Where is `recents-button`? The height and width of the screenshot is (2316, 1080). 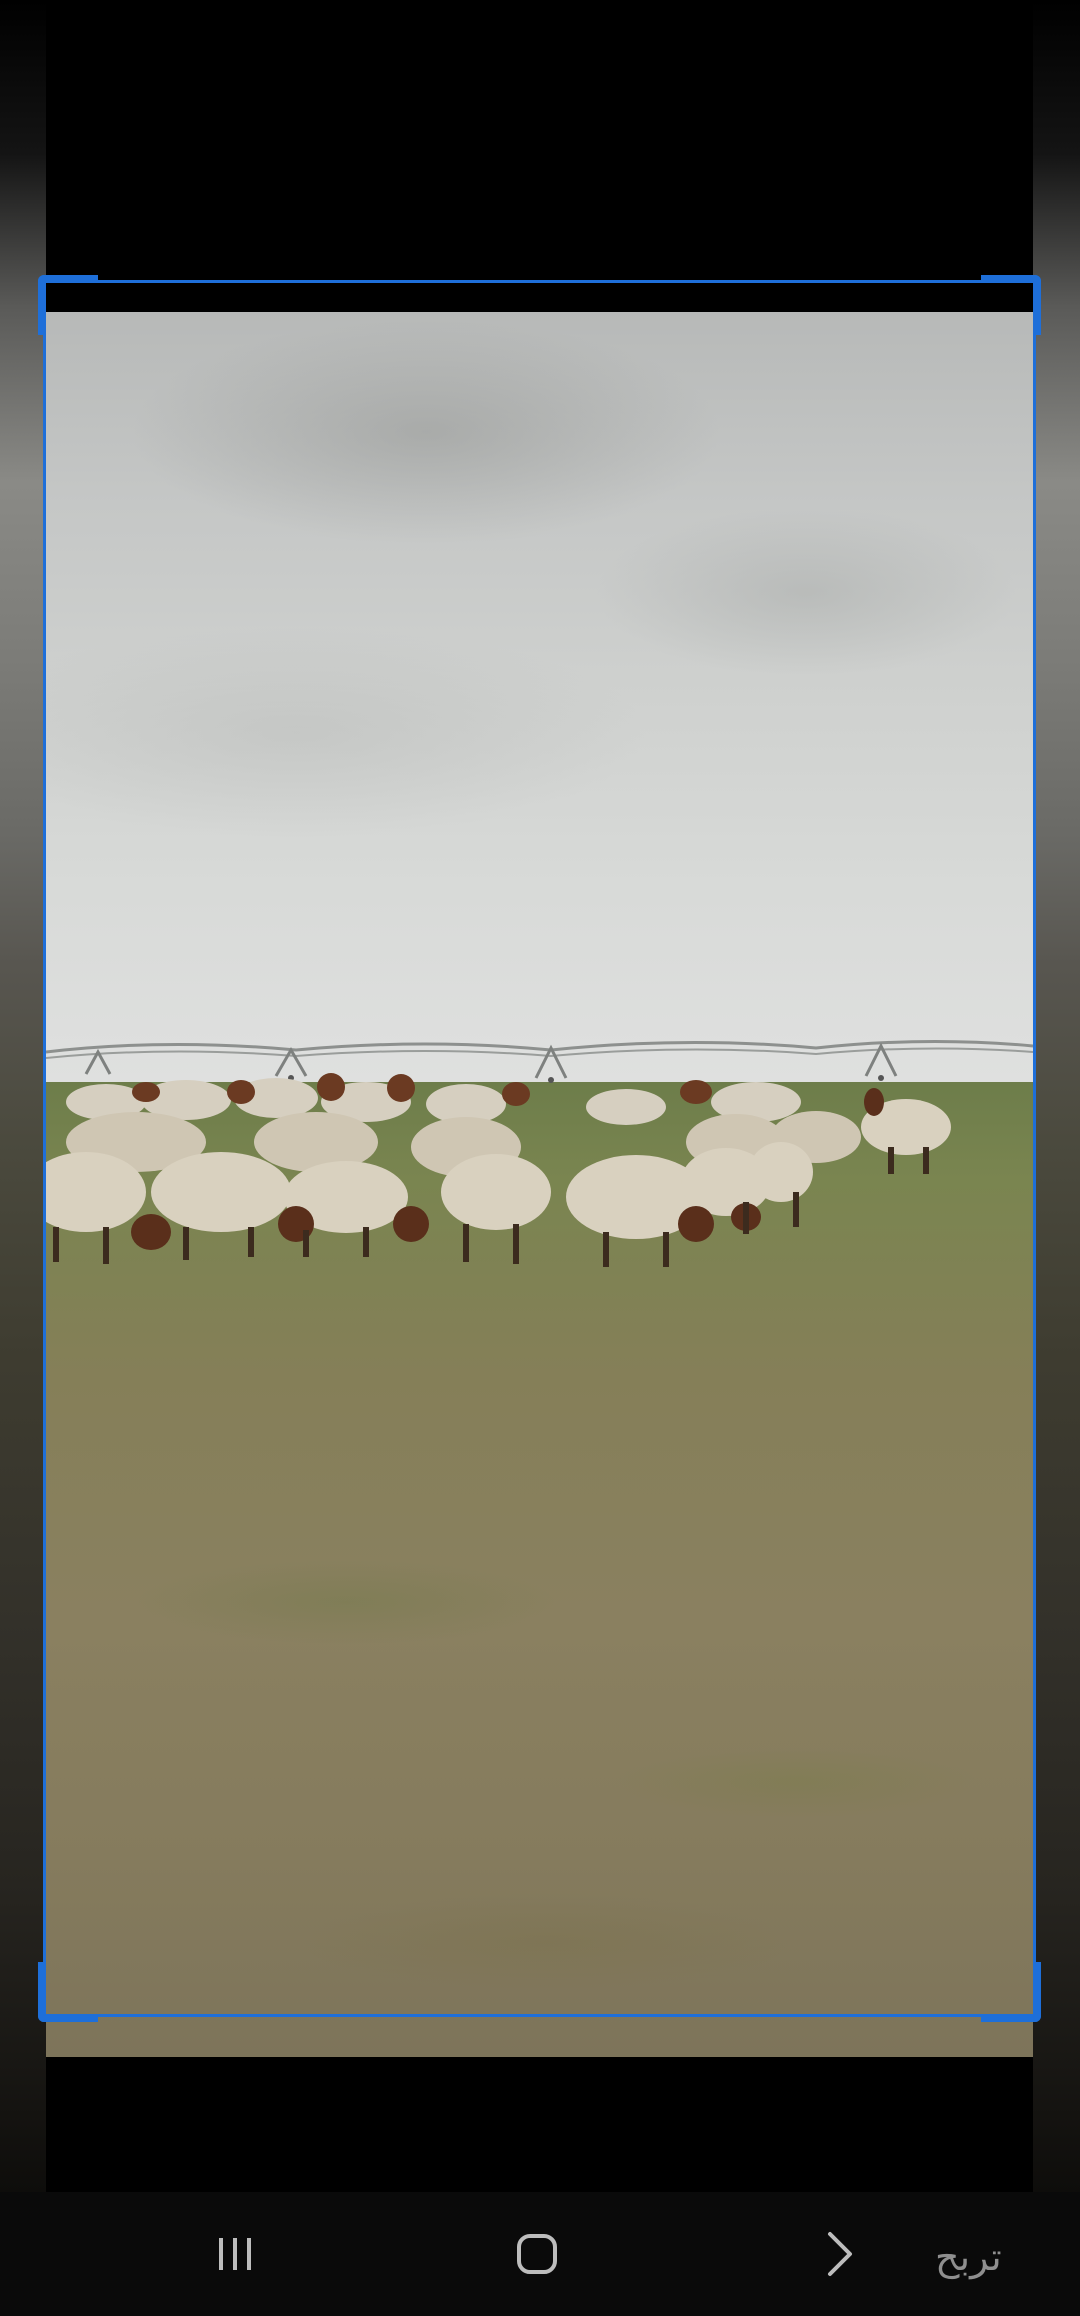
recents-button is located at coordinates (235, 2254).